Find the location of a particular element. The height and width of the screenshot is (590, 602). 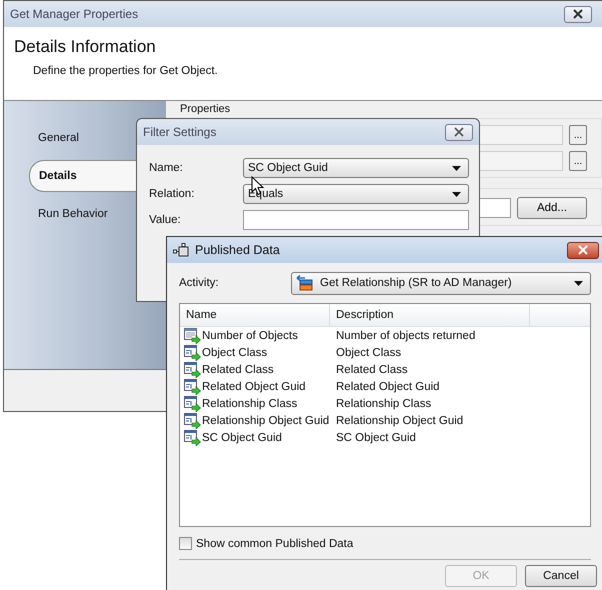

list-item: Relationship Object Guid is located at coordinates (255, 420).